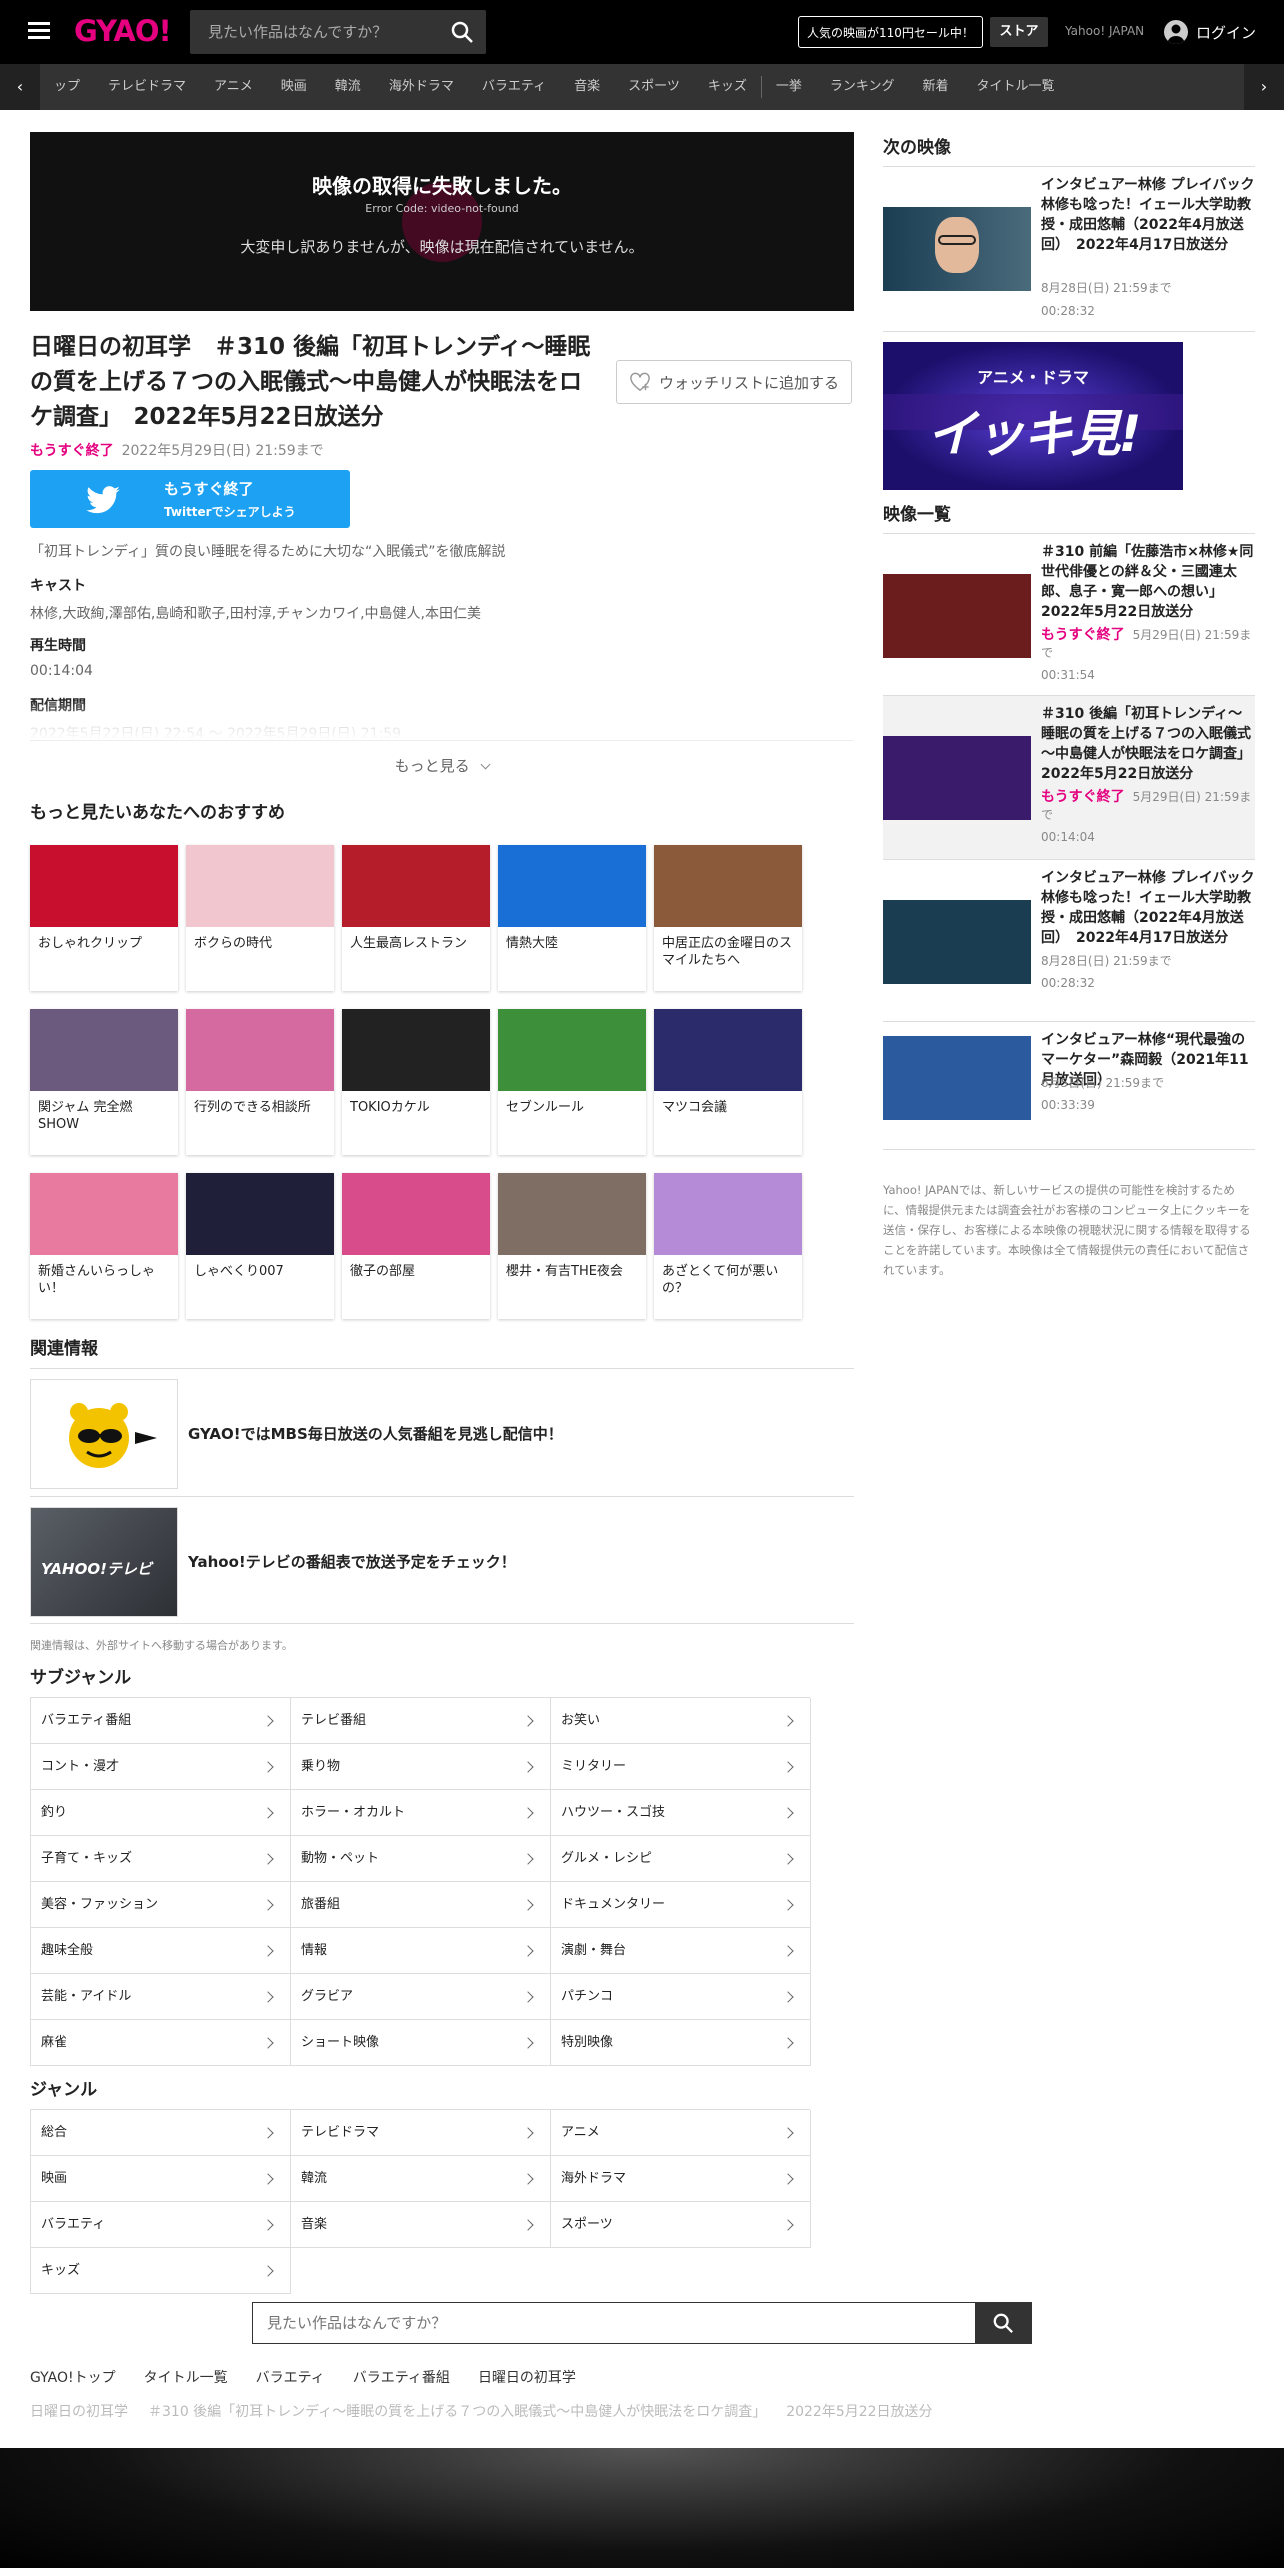 The image size is (1284, 2568). Describe the element at coordinates (681, 1951) in the screenshot. I see `genre-link: 演劇・舞台` at that location.